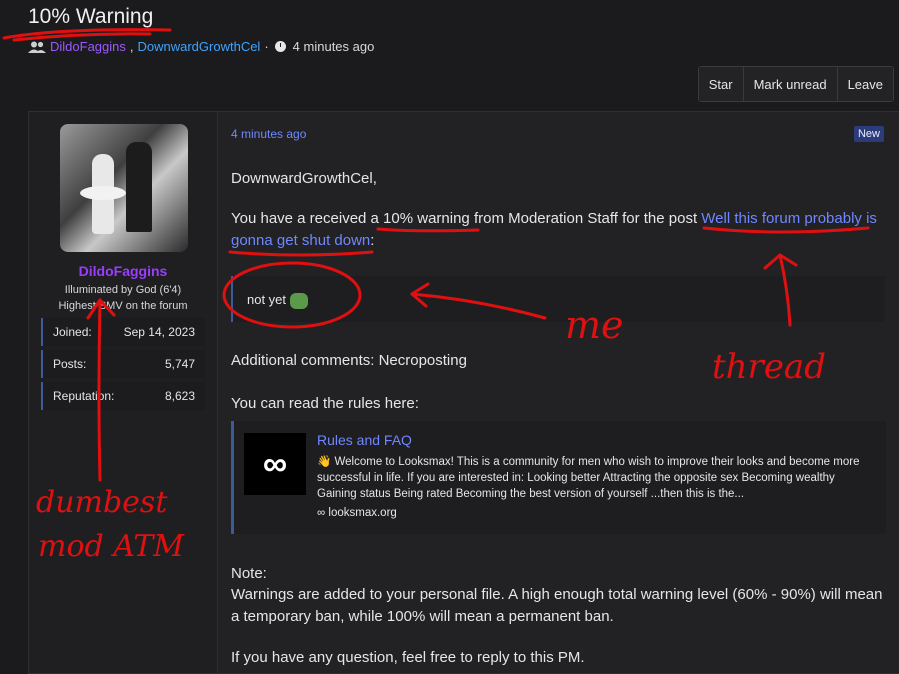 The image size is (899, 674). What do you see at coordinates (123, 271) in the screenshot?
I see `username: DildoFaggins` at bounding box center [123, 271].